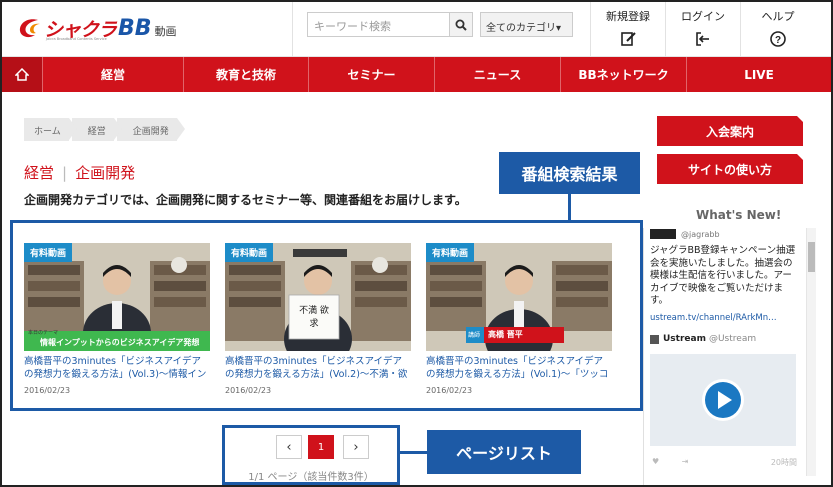  Describe the element at coordinates (559, 28) in the screenshot. I see `dropdown-arrow-icon: ▾` at that location.